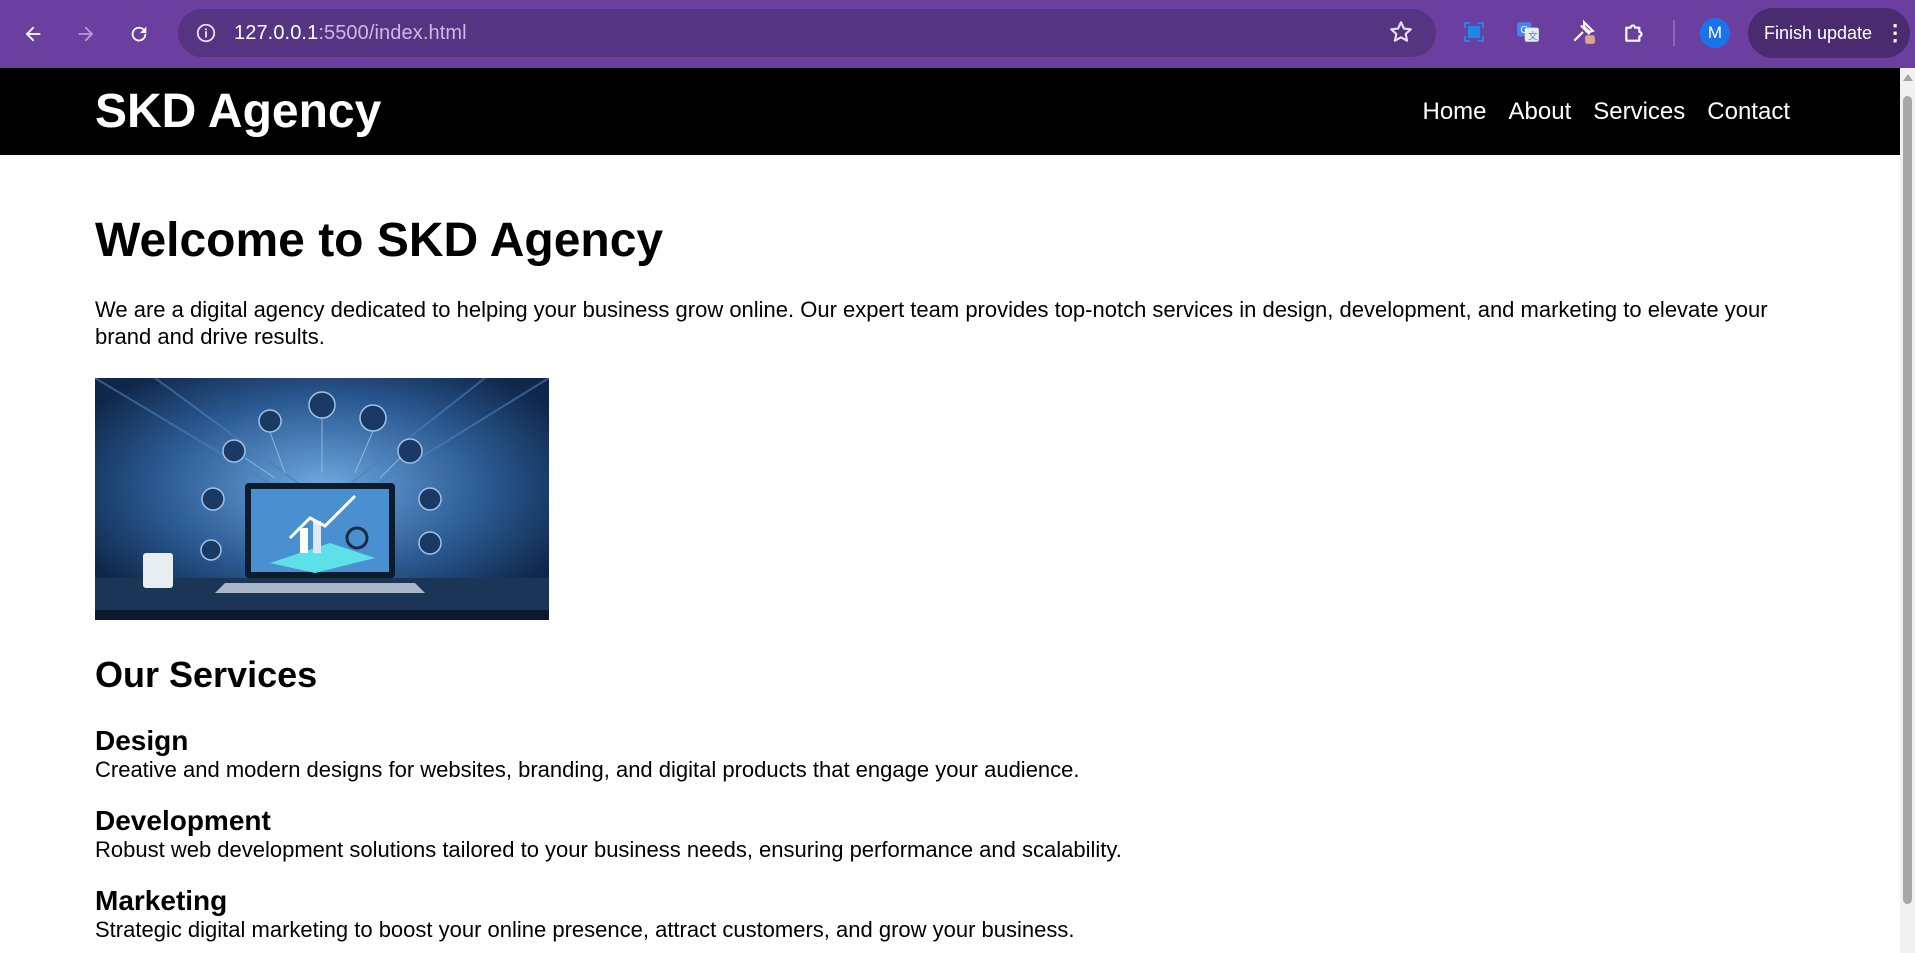 The width and height of the screenshot is (1915, 953). Describe the element at coordinates (1540, 112) in the screenshot. I see `nav-about: About` at that location.